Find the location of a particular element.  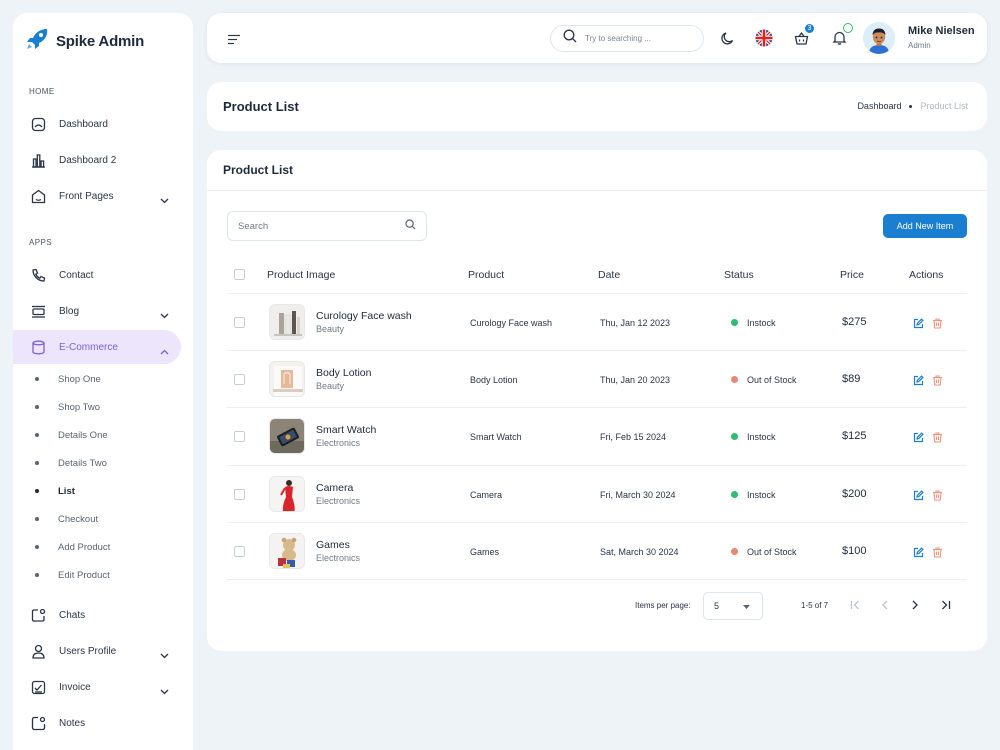

sidebar-item-label: Chats is located at coordinates (72, 615).